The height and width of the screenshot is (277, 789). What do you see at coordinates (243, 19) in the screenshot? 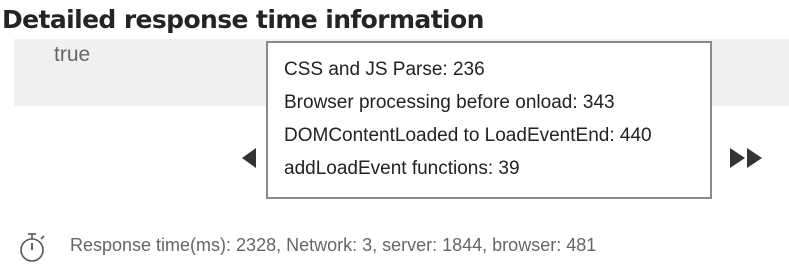
I see `page-title: Detailed response time information` at bounding box center [243, 19].